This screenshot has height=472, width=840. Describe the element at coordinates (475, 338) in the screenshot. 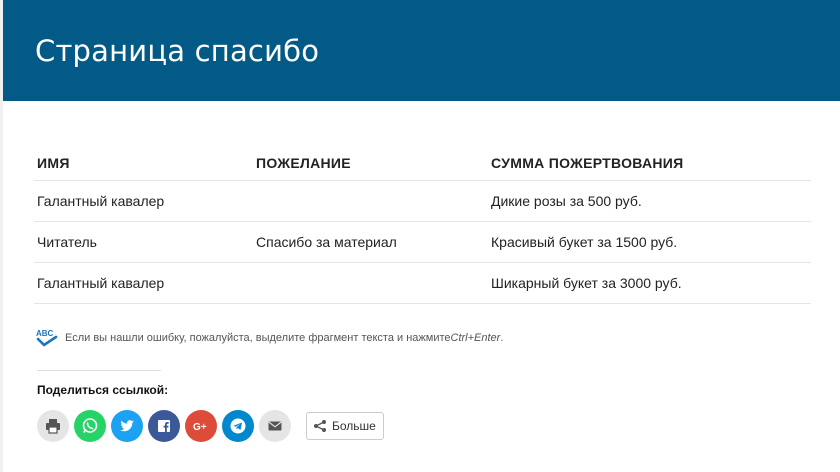

I see `notice-hotkey: Ctrl+Enter` at that location.